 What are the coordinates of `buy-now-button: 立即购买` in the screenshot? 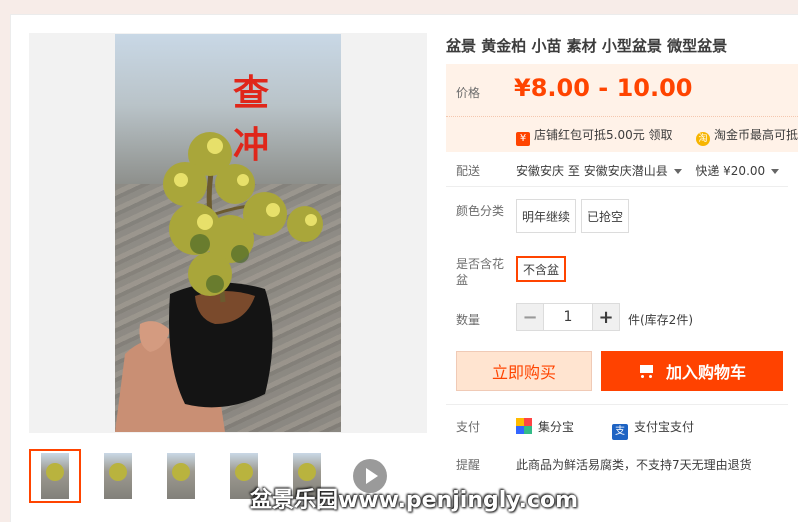 It's located at (524, 371).